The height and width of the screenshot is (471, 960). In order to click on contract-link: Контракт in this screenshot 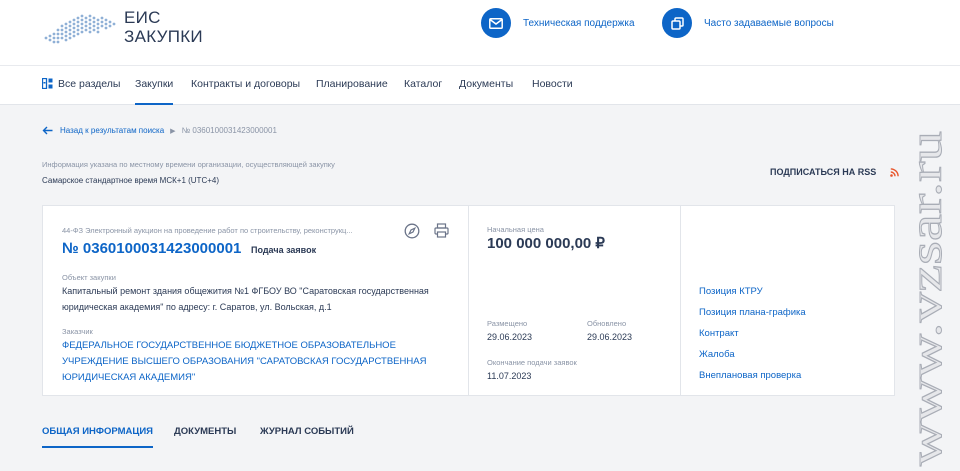, I will do `click(719, 333)`.